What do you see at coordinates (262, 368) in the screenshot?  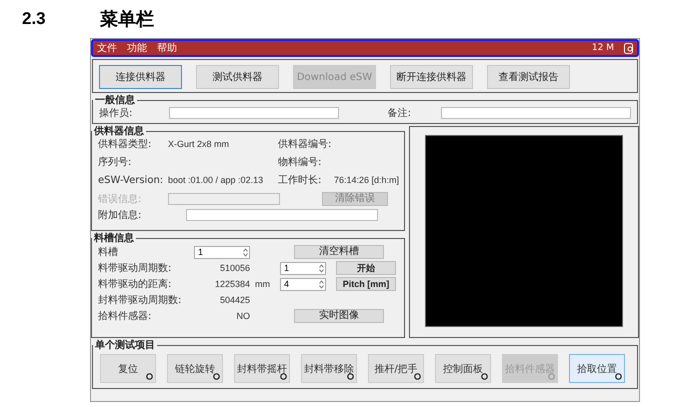 I see `test-button: 封料带摇杆` at bounding box center [262, 368].